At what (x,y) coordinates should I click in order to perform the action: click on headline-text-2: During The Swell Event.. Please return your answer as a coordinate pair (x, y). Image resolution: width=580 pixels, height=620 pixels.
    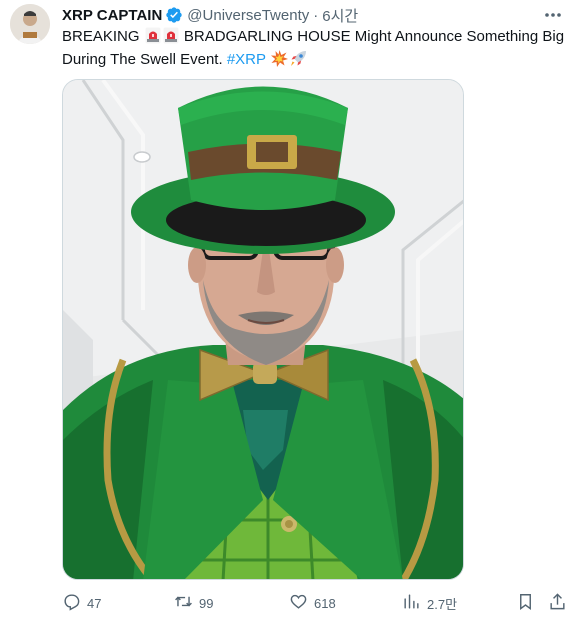
    Looking at the image, I should click on (142, 59).